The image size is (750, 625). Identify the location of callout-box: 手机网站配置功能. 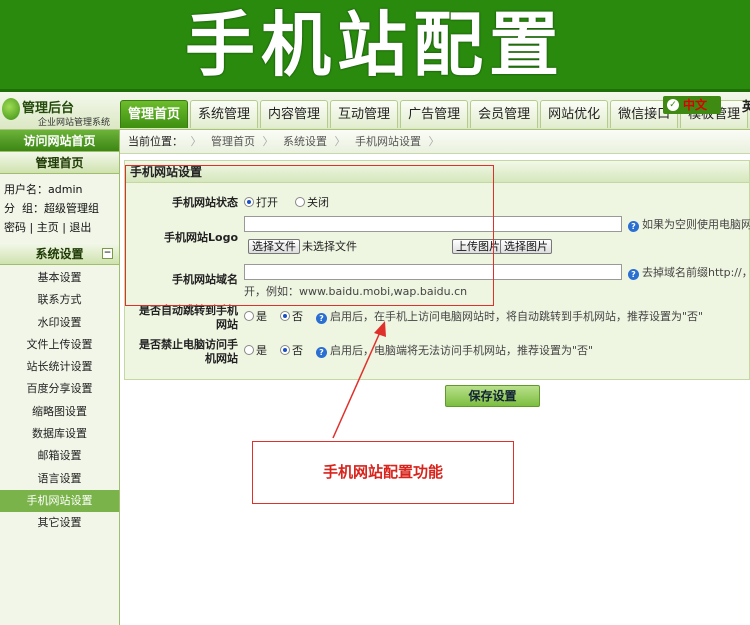
(383, 472).